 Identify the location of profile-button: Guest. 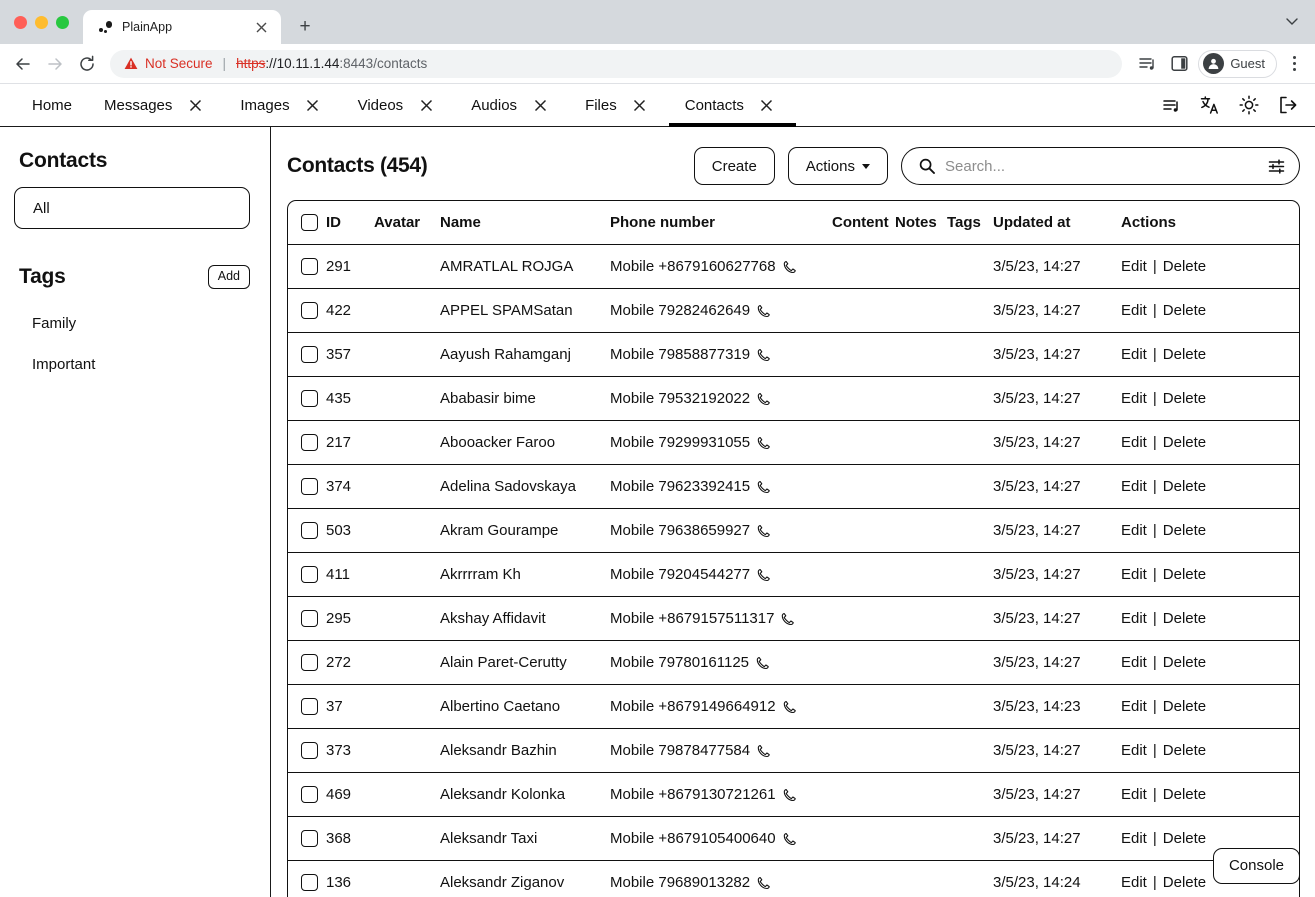
(1237, 63).